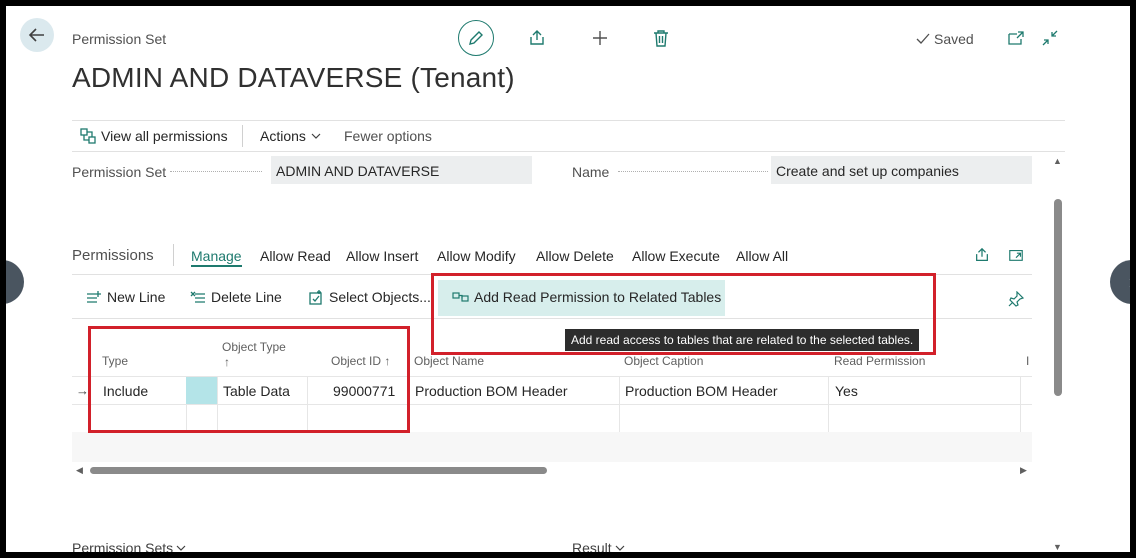  I want to click on view-all-permissions-button: View all permissions, so click(154, 136).